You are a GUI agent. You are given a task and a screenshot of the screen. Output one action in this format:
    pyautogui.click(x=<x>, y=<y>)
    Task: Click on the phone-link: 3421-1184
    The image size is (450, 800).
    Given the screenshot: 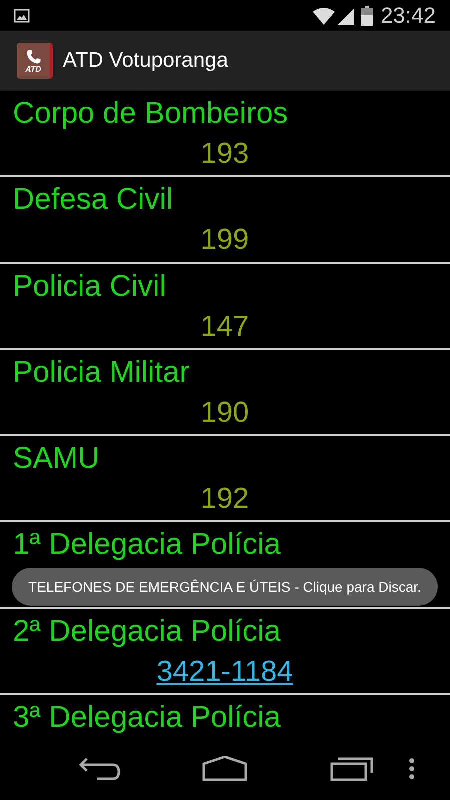 What is the action you would take?
    pyautogui.click(x=225, y=672)
    